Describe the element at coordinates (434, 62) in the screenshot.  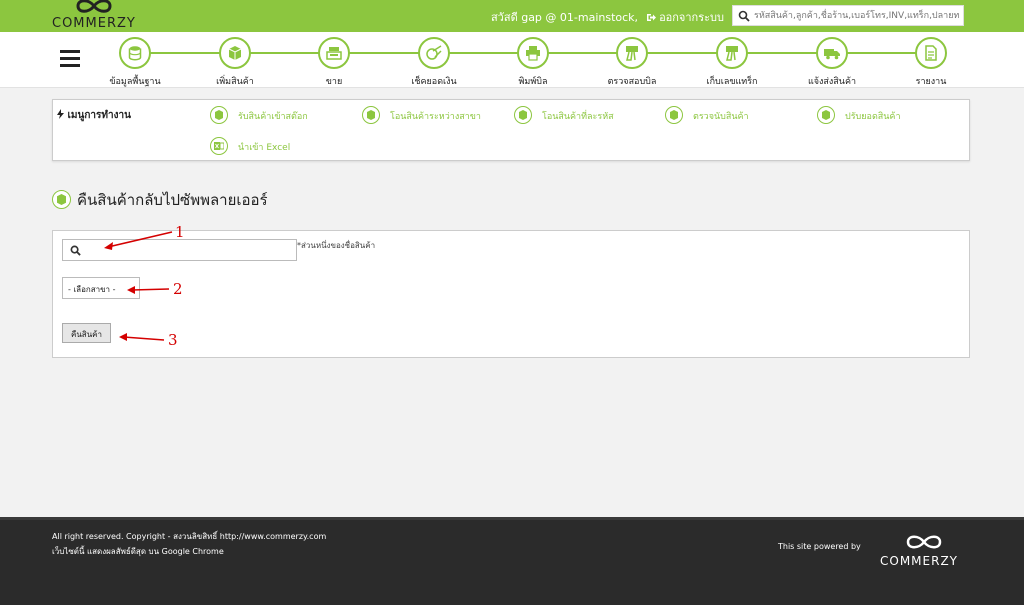
I see `nav-item-check-money: เช็คยอดเงิน` at that location.